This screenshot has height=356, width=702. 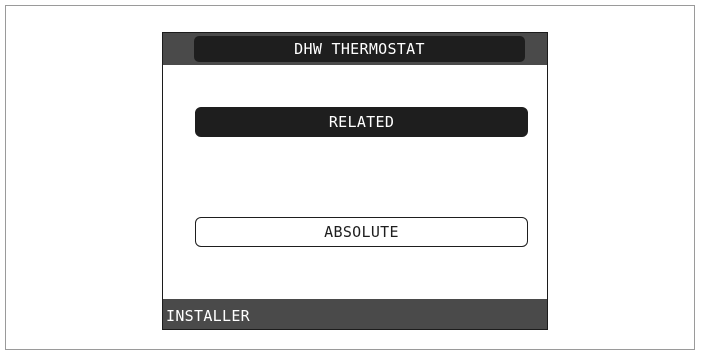 I want to click on header-bar: DHW THERMOSTAT, so click(x=355, y=49).